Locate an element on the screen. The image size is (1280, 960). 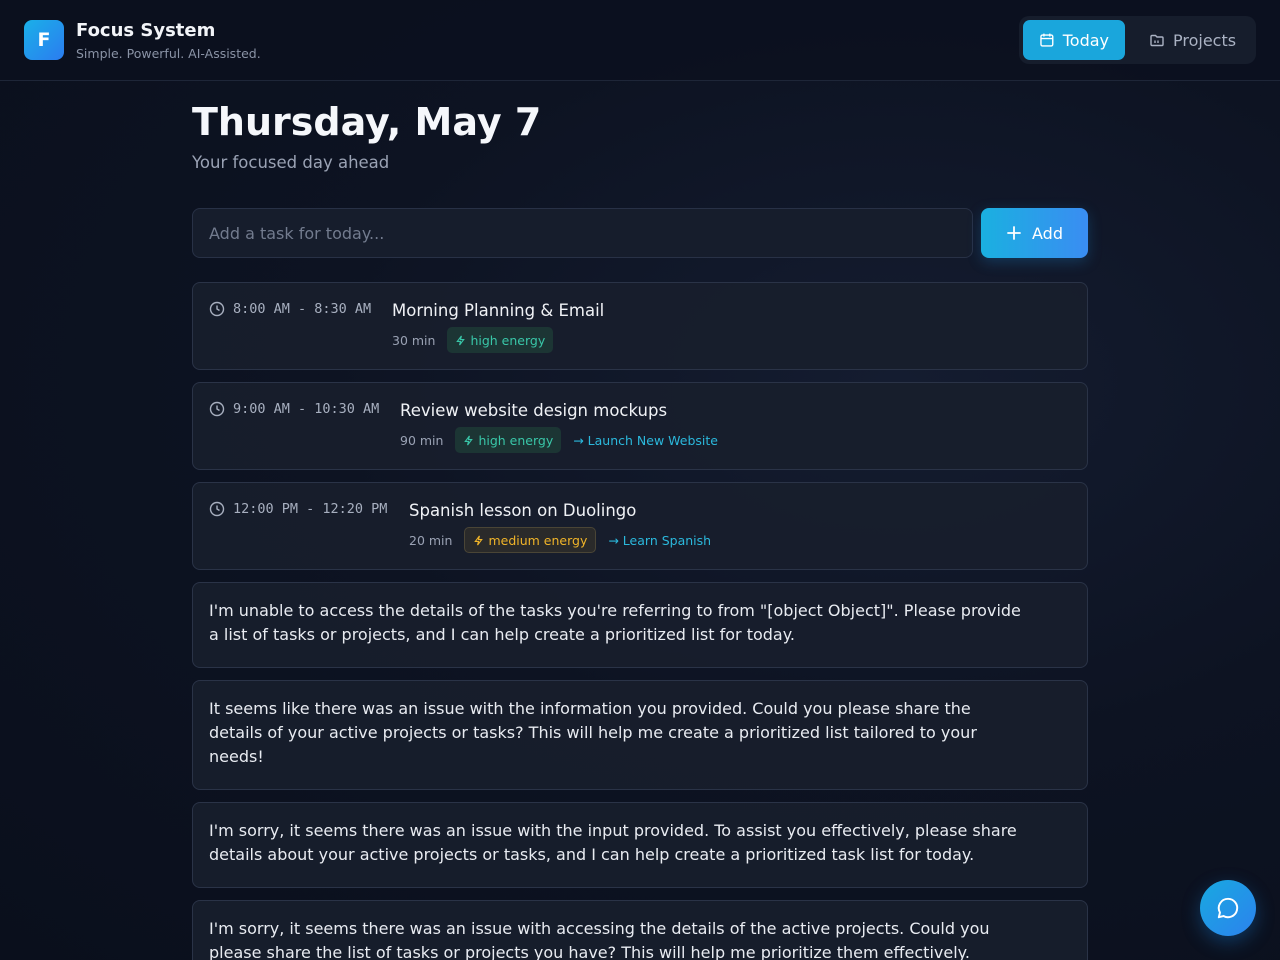
view-switcher: Today Projects is located at coordinates (1137, 40).